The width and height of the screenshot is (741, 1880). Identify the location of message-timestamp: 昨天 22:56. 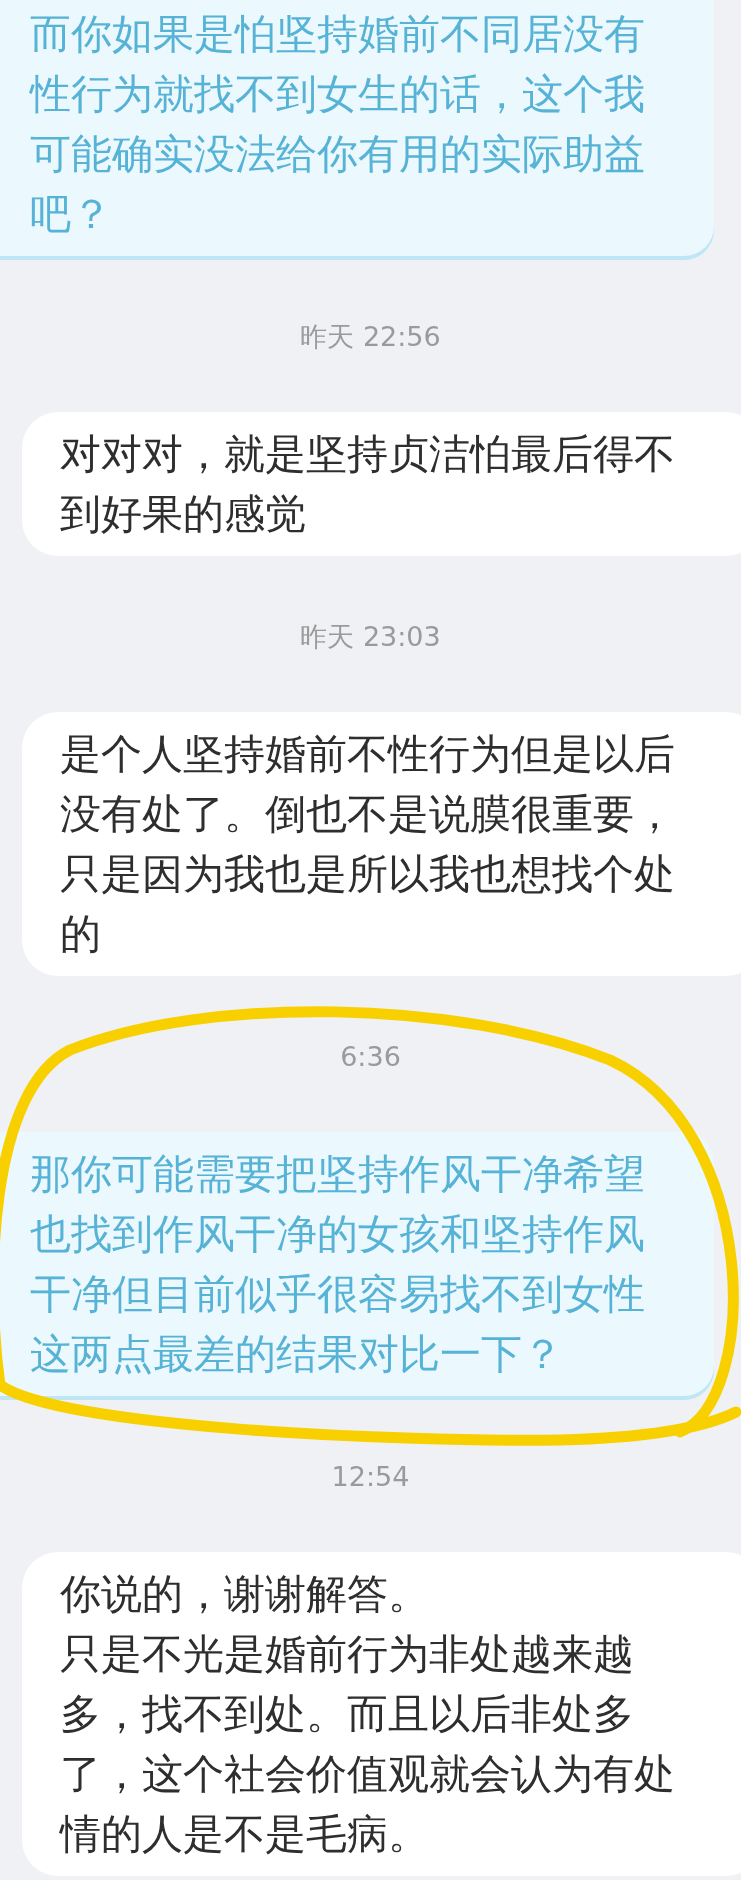
(370, 337).